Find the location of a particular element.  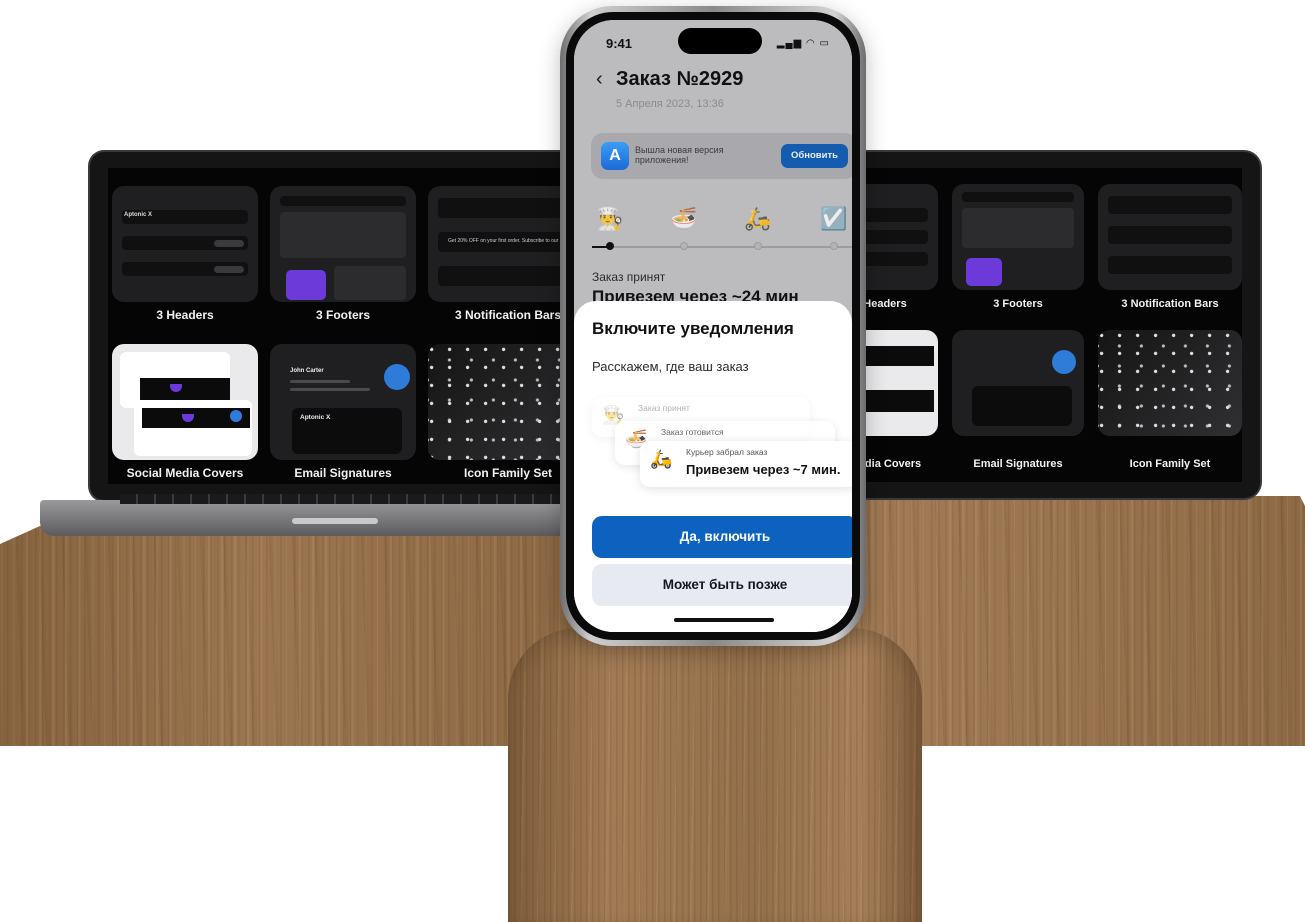

notification-body: Привезем через ~7 мин. is located at coordinates (763, 469).